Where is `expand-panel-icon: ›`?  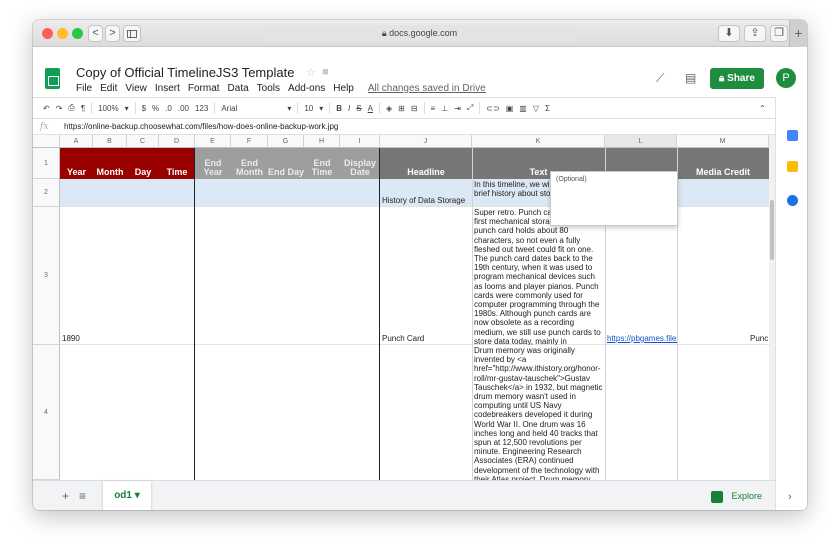
expand-panel-icon: › is located at coordinates (790, 497).